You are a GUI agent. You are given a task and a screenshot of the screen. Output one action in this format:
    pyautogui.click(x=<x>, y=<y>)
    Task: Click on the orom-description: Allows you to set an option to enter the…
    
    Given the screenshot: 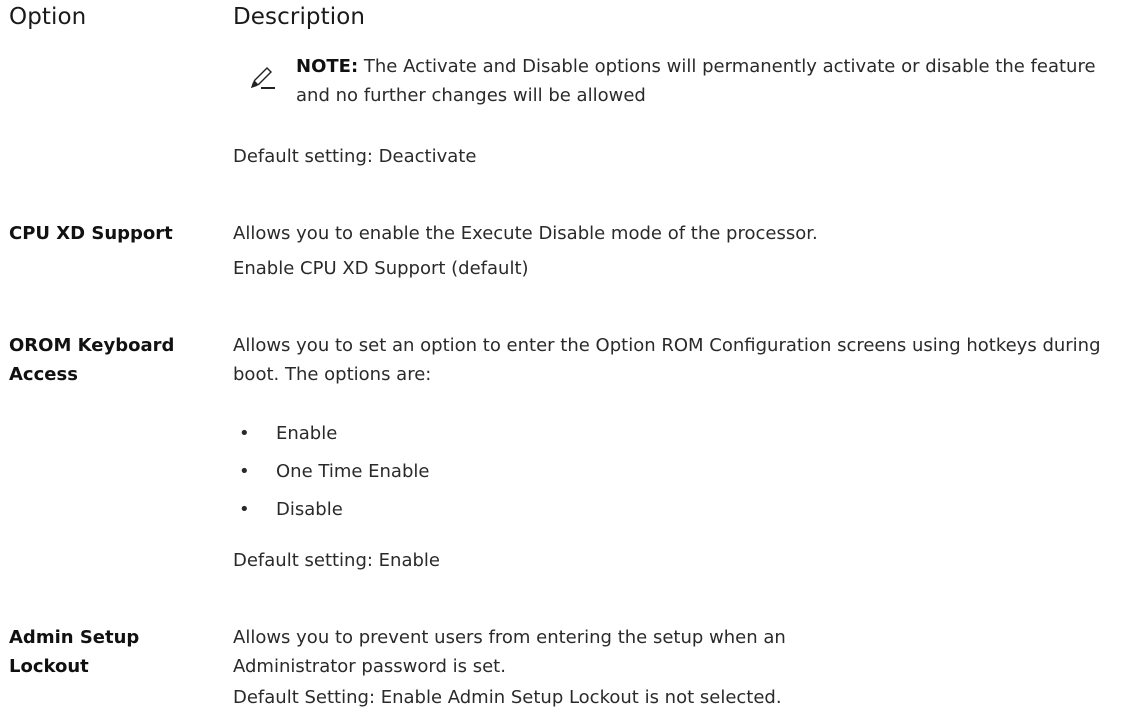 What is the action you would take?
    pyautogui.click(x=667, y=360)
    